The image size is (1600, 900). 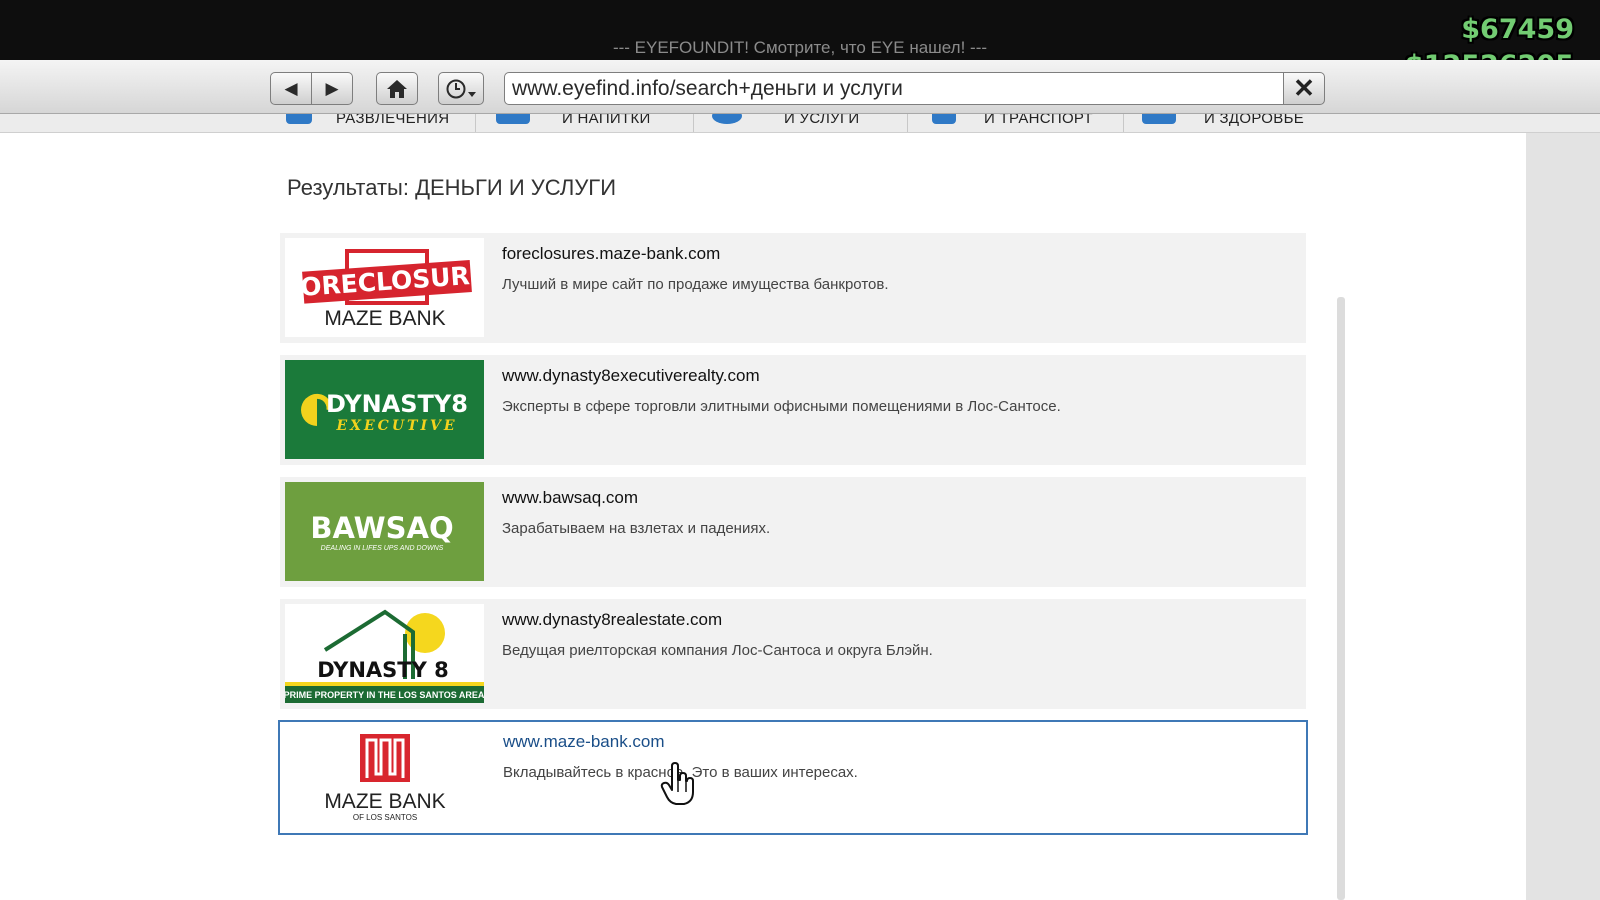 I want to click on address-bar: www.eyefind.info/search+деньги и услуги, so click(x=894, y=88).